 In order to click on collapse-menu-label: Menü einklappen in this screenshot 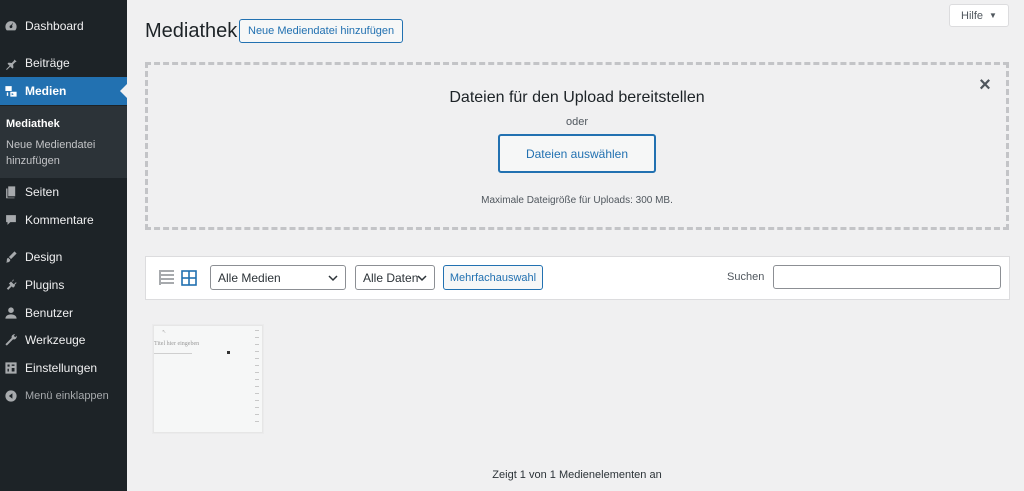, I will do `click(67, 396)`.